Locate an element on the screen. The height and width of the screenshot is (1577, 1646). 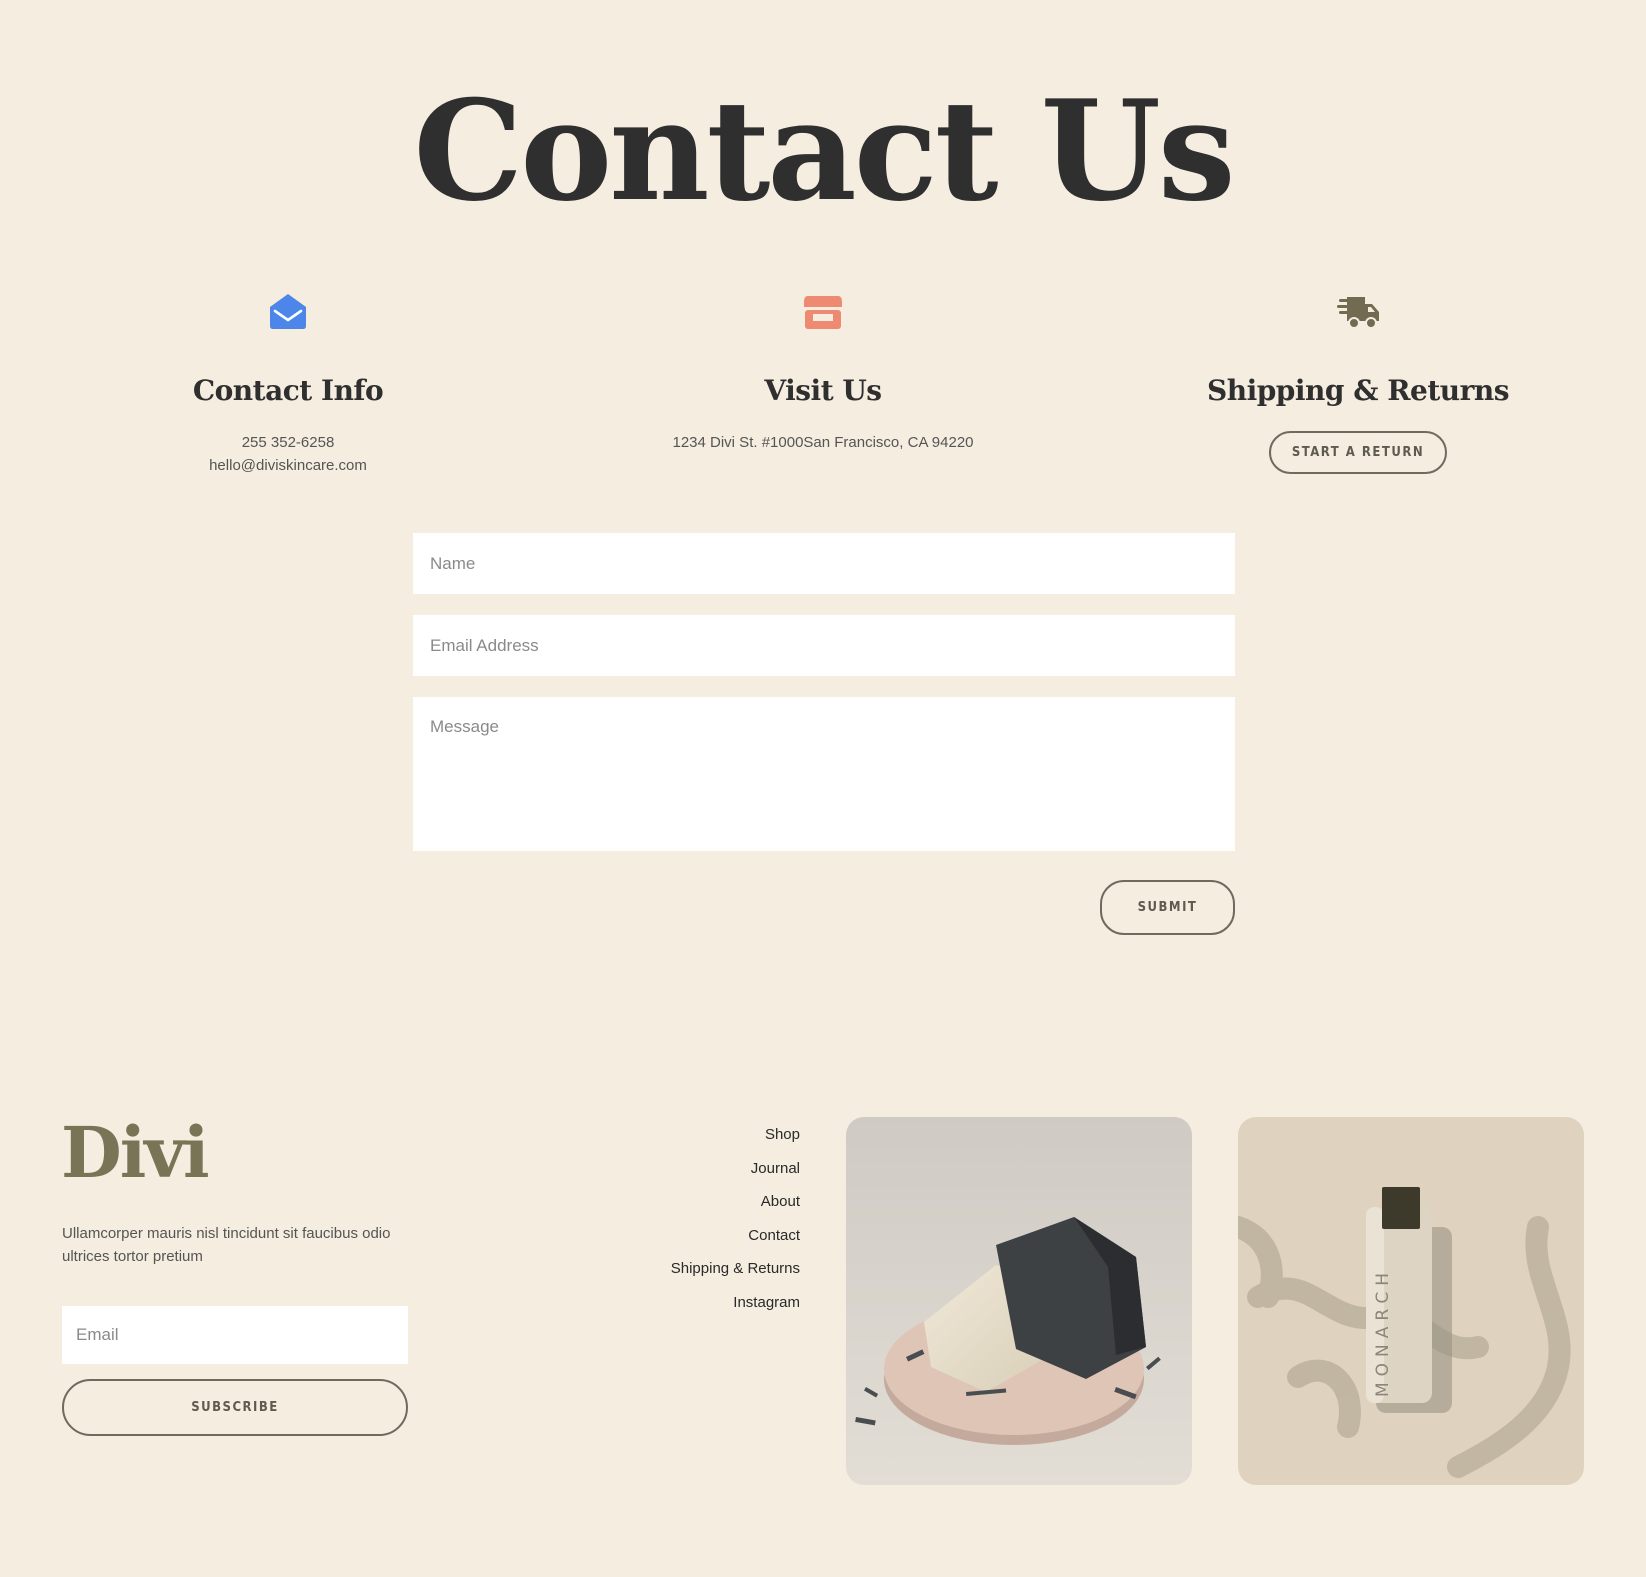
footer-link-shipping-returns: Shipping & Returns is located at coordinates (735, 1269).